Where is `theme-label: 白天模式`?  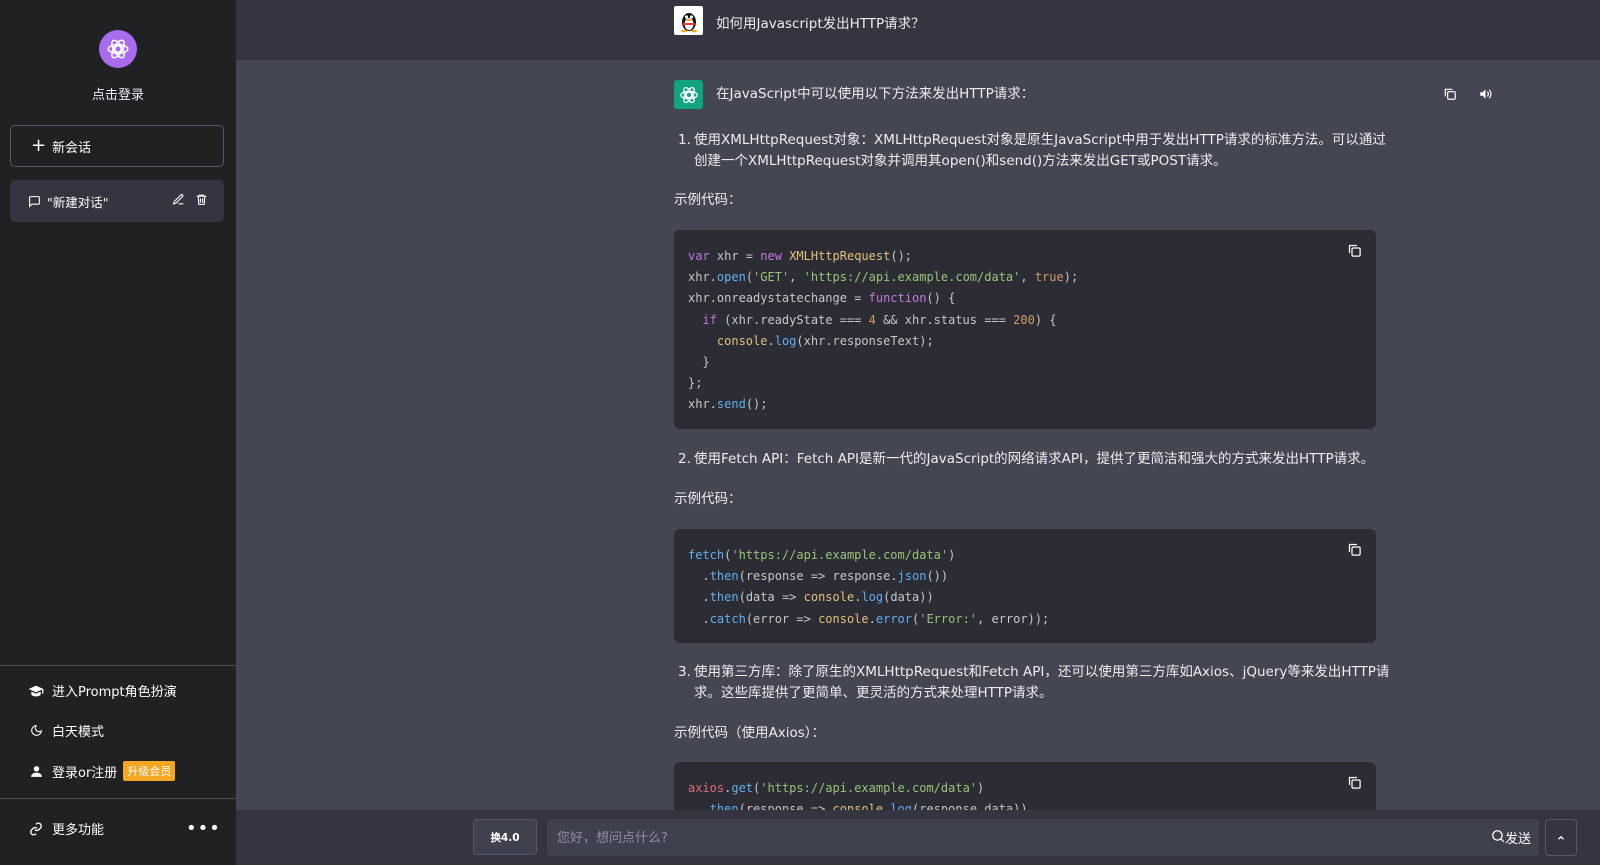
theme-label: 白天模式 is located at coordinates (78, 732).